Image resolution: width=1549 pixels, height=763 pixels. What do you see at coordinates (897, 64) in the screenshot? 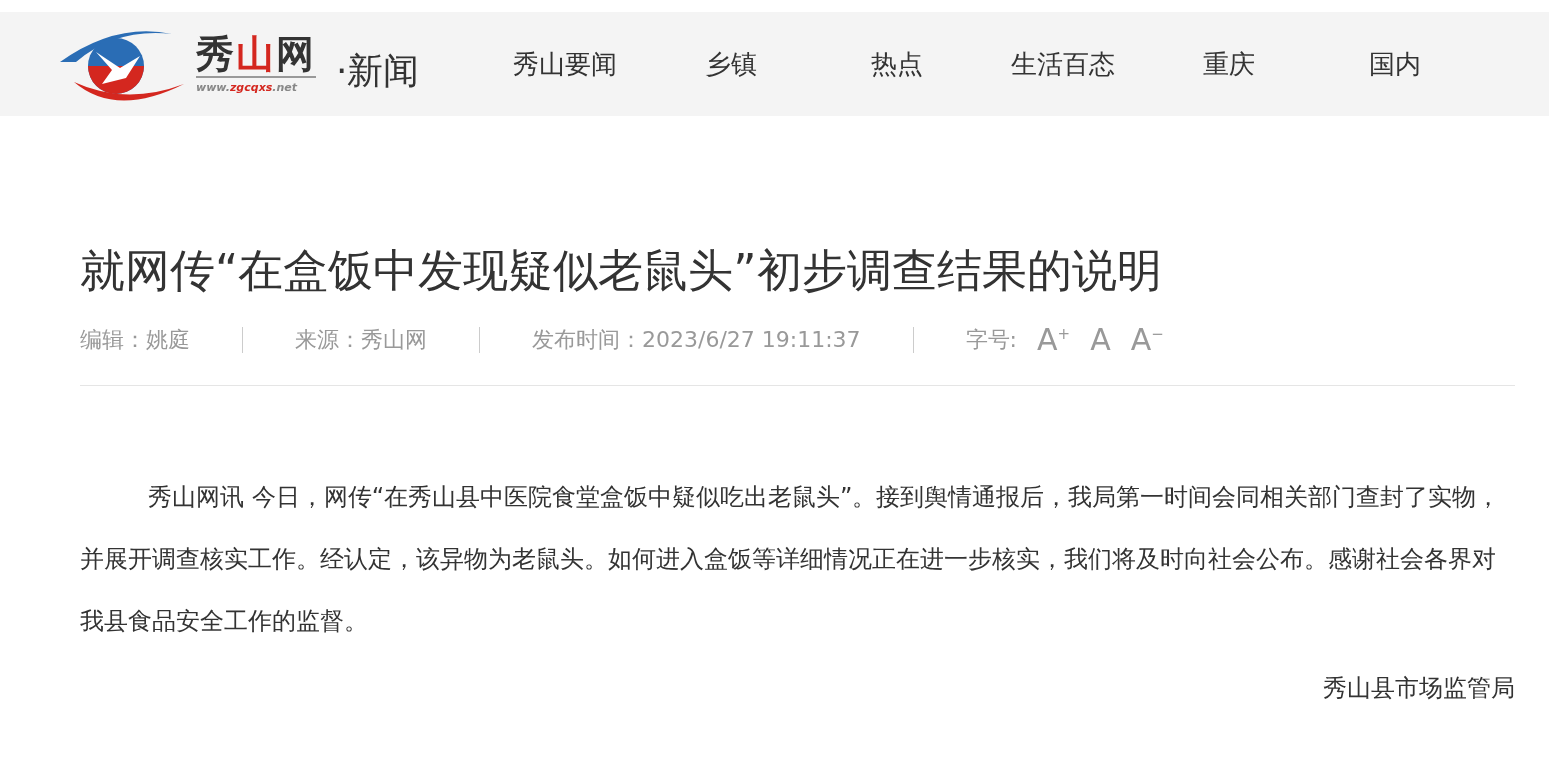
I see `nav-link: 热点` at bounding box center [897, 64].